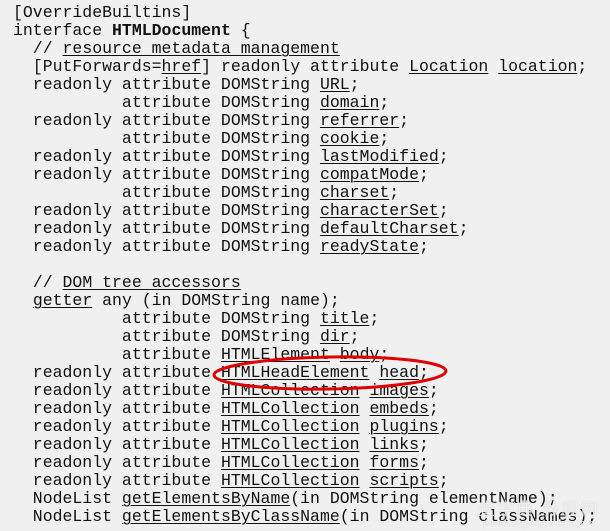 Image resolution: width=610 pixels, height=531 pixels. What do you see at coordinates (305, 103) in the screenshot?
I see `code-line: attribute DOMString domain;` at bounding box center [305, 103].